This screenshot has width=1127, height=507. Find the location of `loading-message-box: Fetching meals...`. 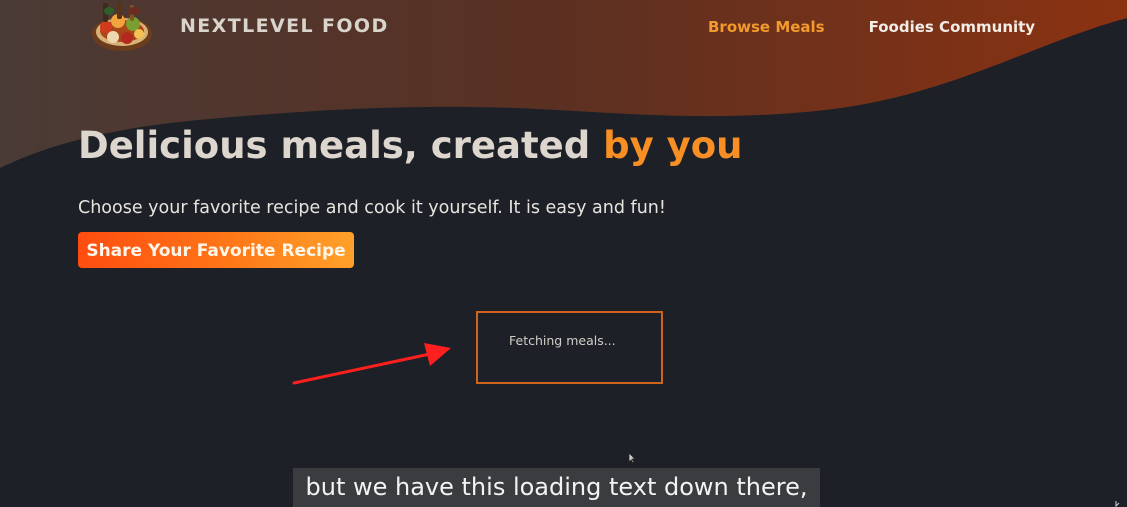

loading-message-box: Fetching meals... is located at coordinates (569, 347).